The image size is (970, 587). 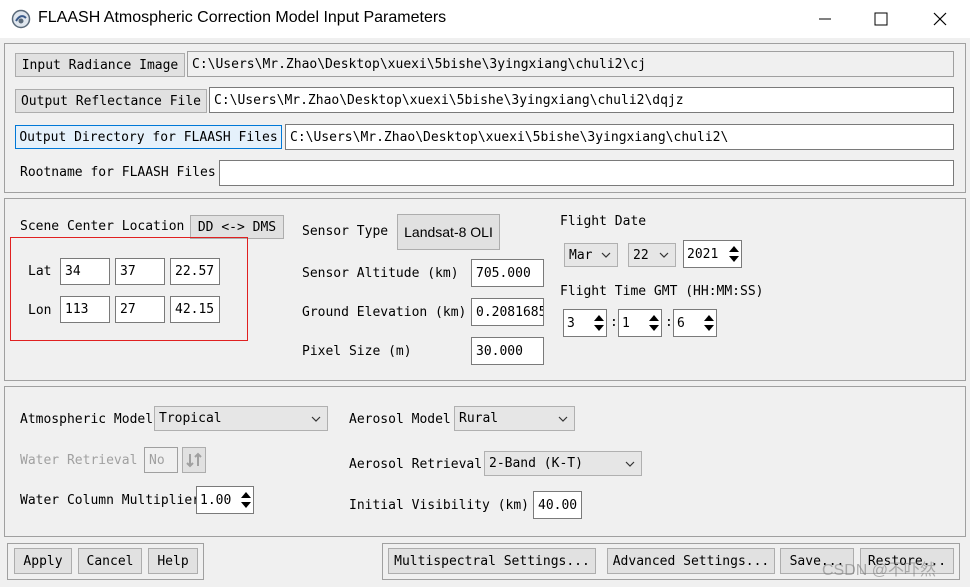 I want to click on water-column-label: Water Column Multiplier, so click(x=110, y=500).